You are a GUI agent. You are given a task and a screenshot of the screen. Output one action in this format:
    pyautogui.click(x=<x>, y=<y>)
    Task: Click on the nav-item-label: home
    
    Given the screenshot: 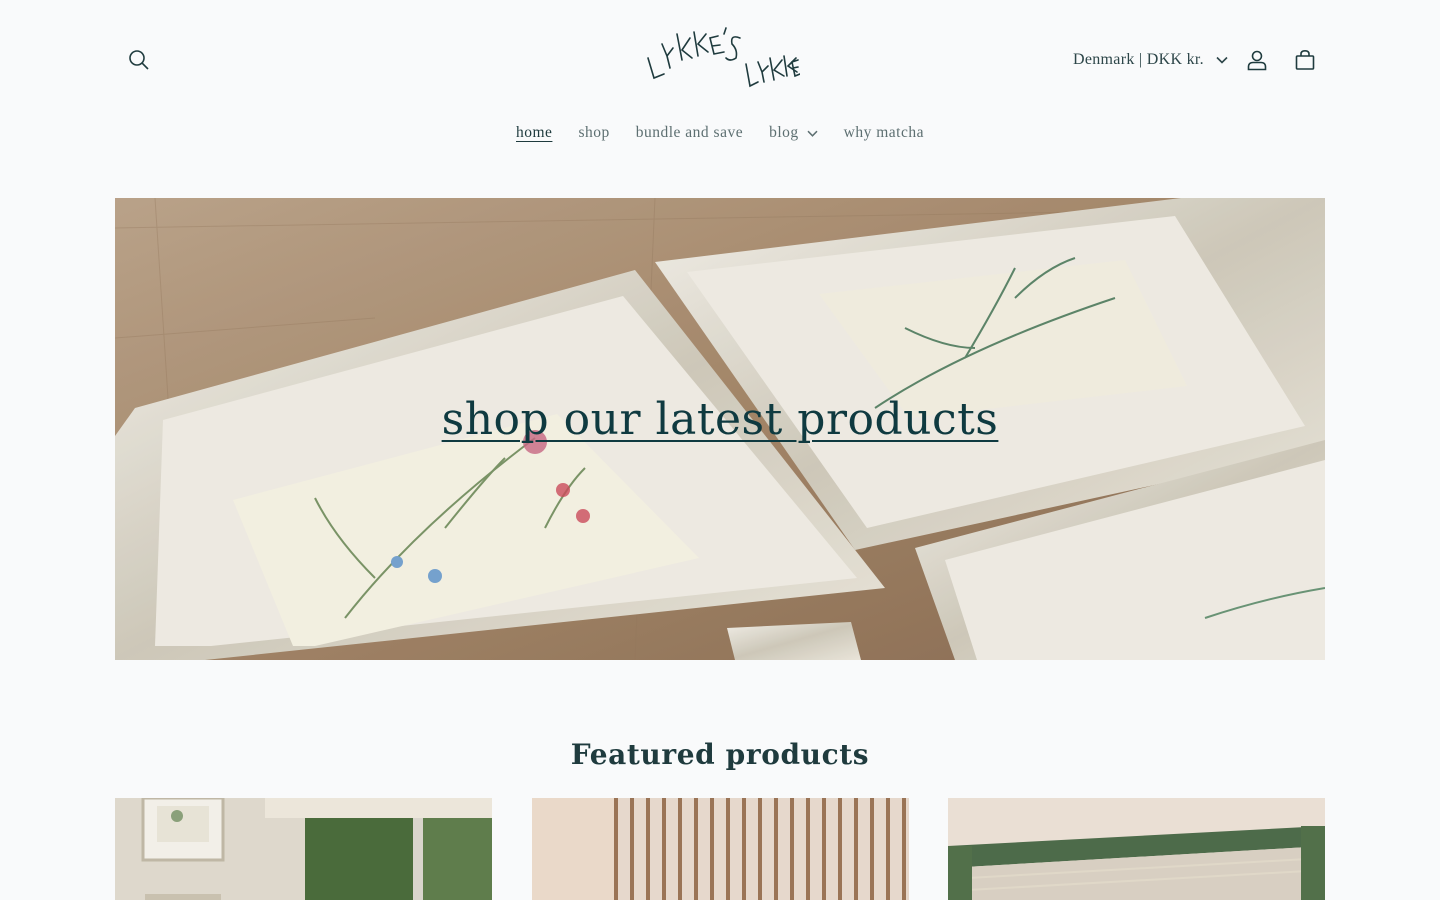 What is the action you would take?
    pyautogui.click(x=534, y=132)
    